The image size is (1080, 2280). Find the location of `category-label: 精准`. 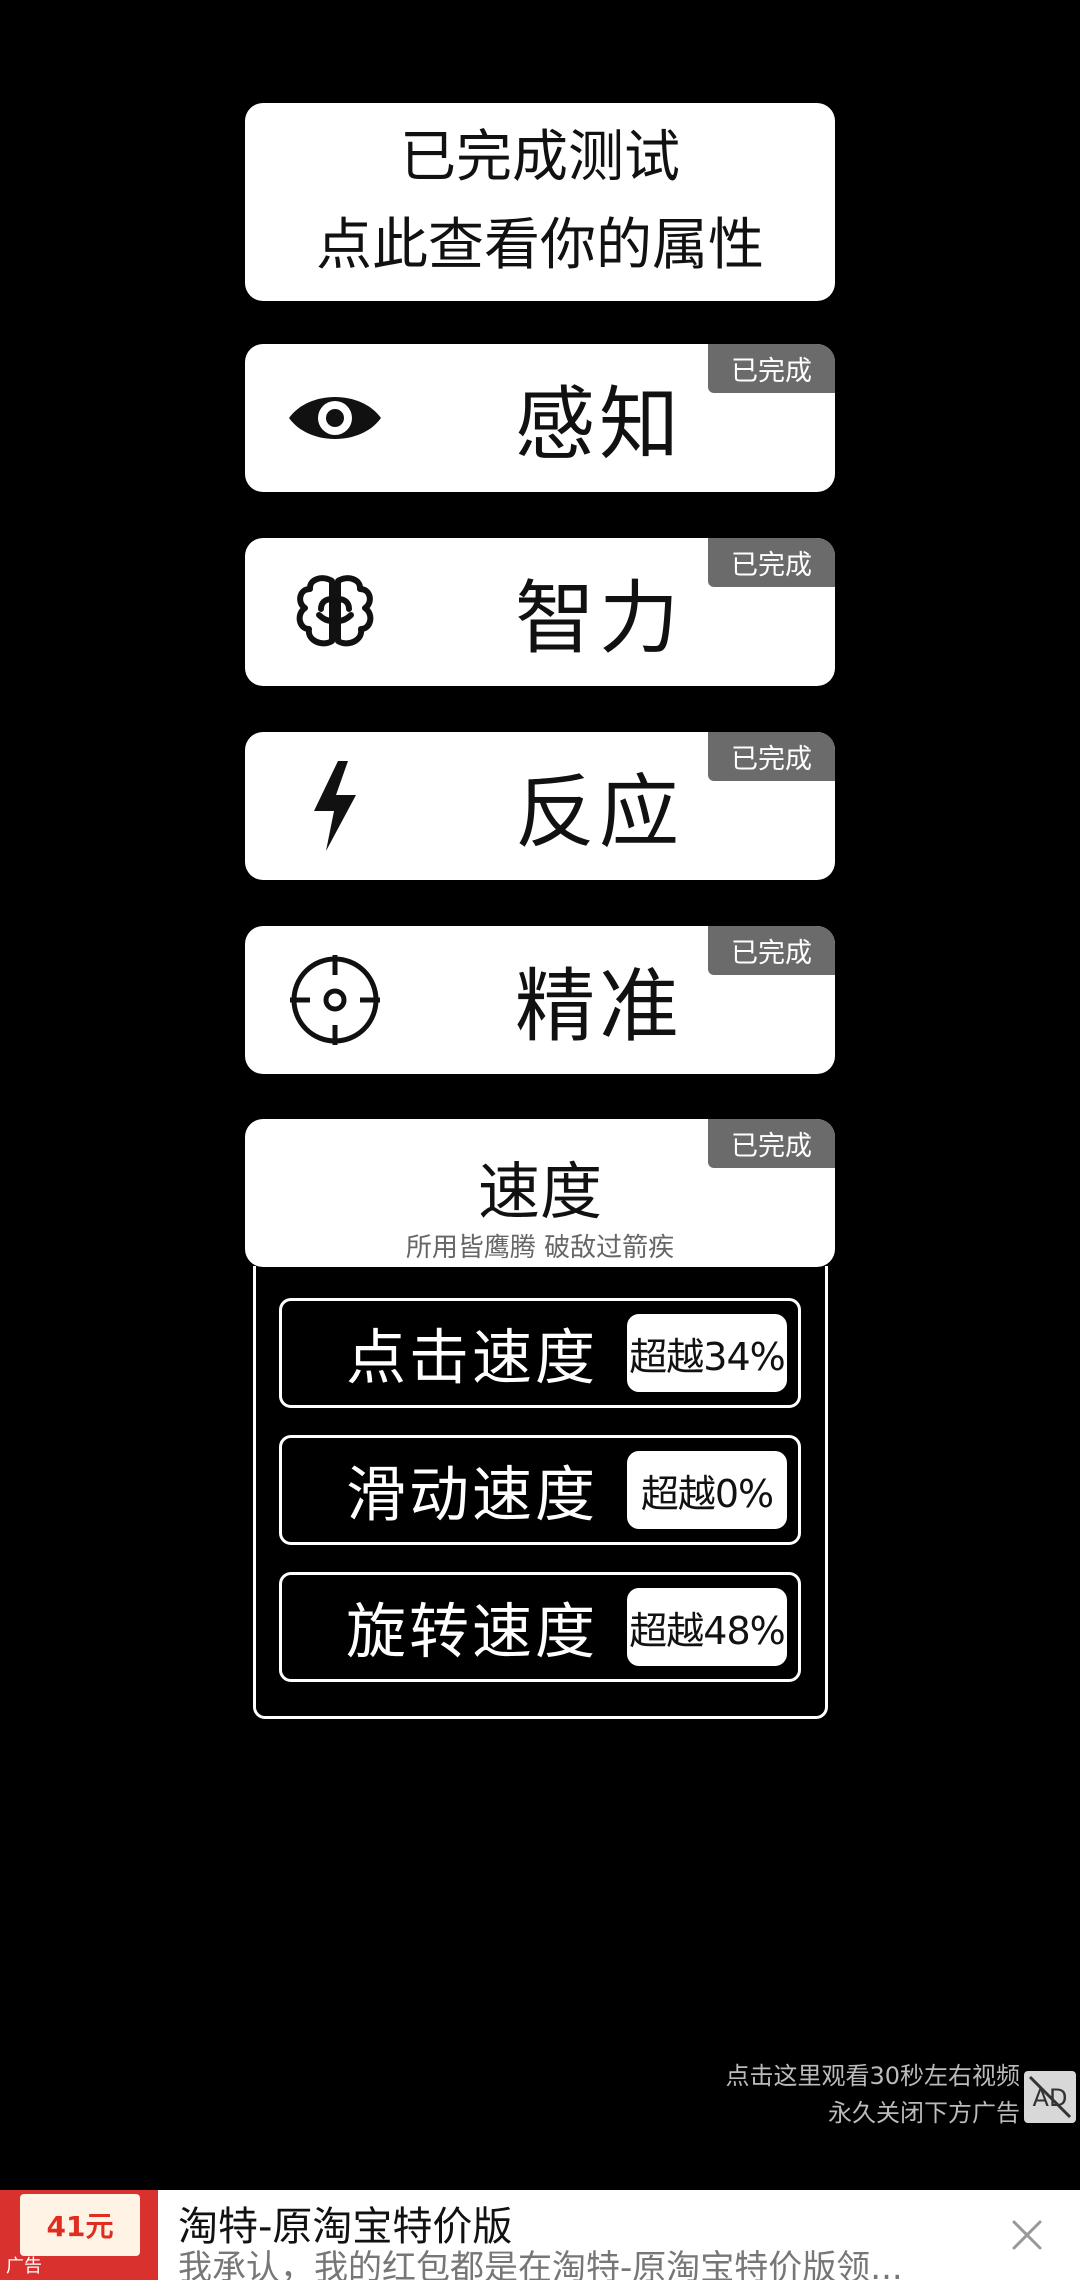

category-label: 精准 is located at coordinates (599, 1006).